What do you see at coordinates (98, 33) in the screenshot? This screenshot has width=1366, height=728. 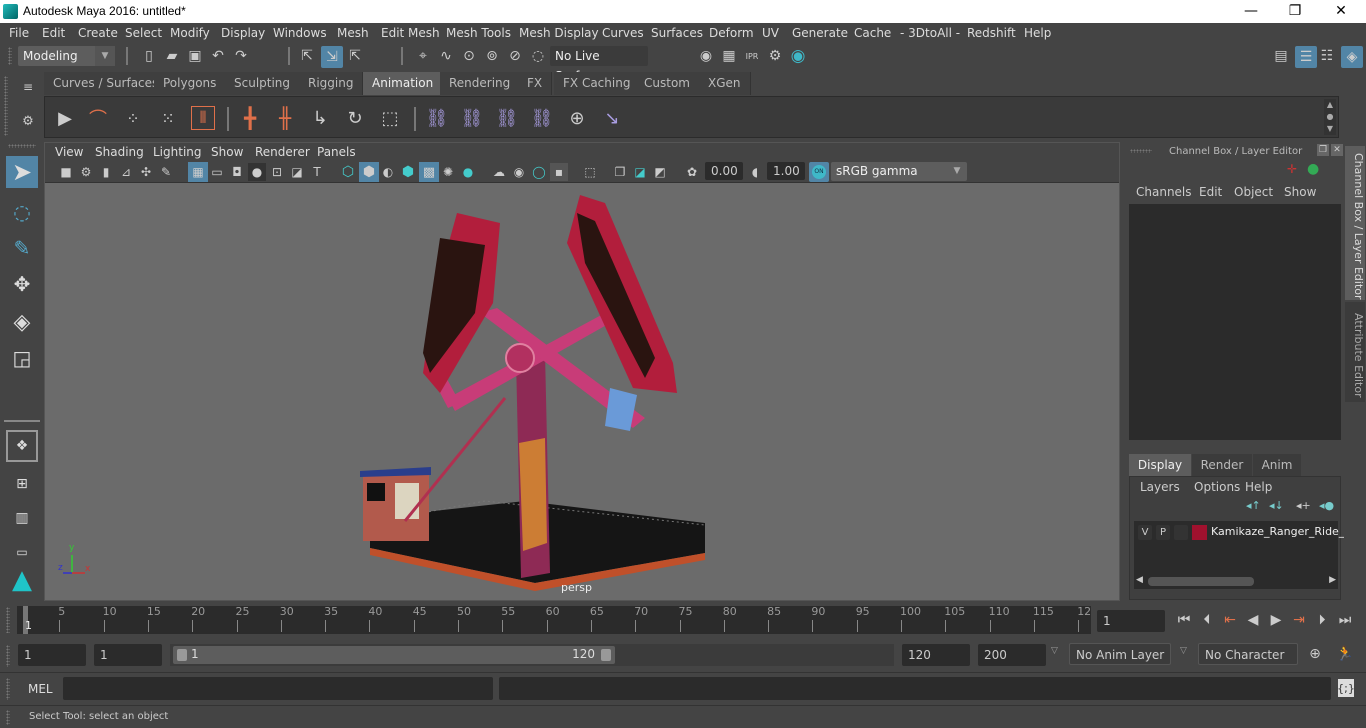 I see `menu-create: Create` at bounding box center [98, 33].